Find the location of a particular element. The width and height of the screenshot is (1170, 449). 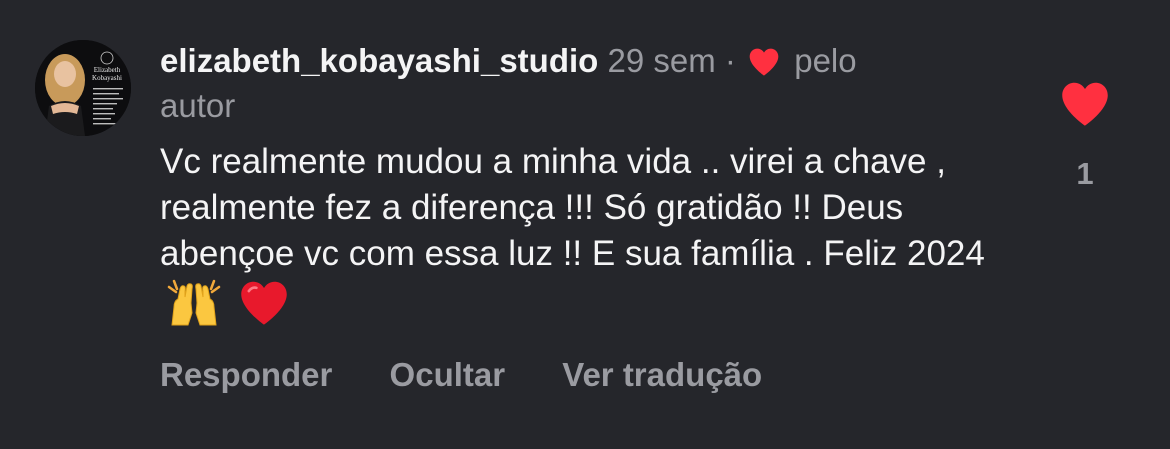

liked-by-author-prefix: pelo is located at coordinates (825, 60).